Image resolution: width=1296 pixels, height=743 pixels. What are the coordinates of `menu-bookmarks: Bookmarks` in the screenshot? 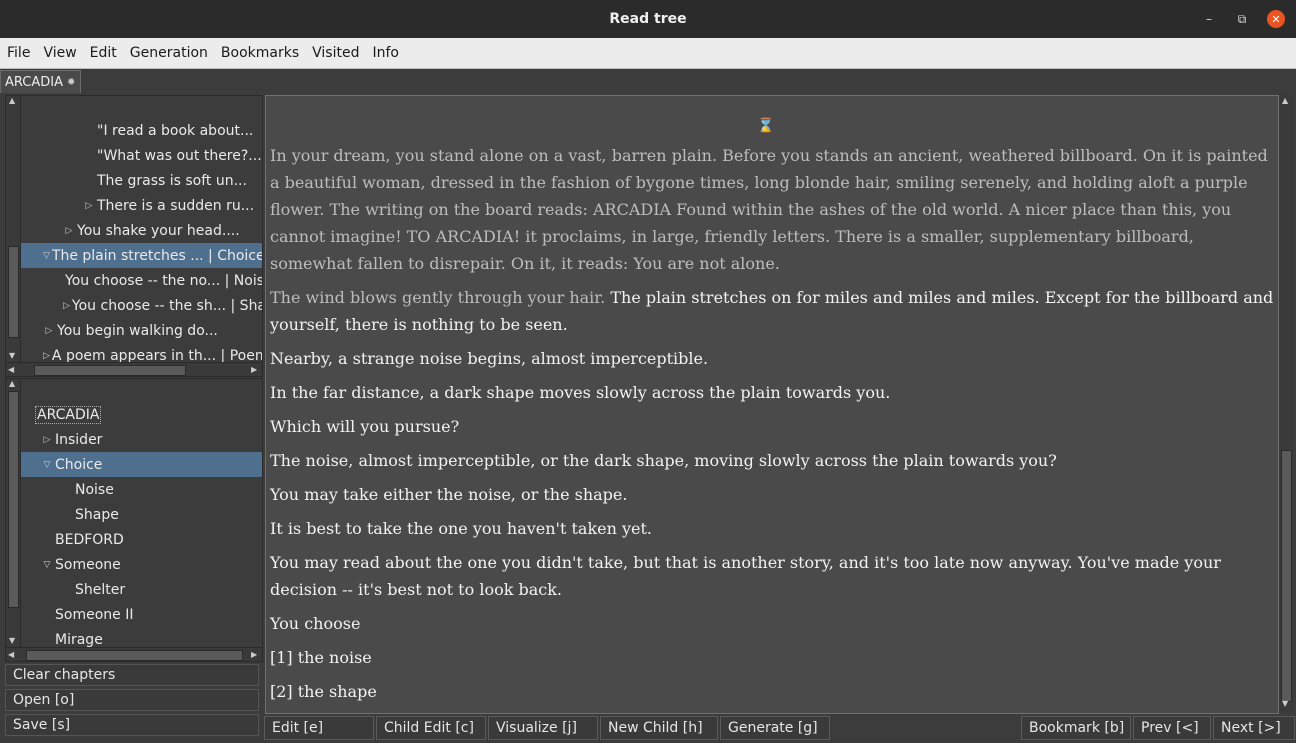 It's located at (260, 53).